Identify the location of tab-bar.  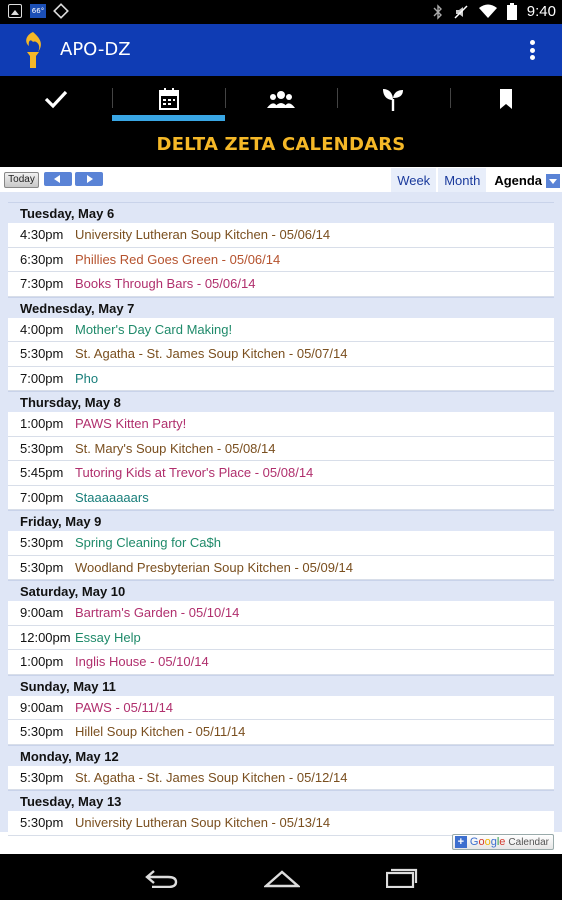
(281, 98).